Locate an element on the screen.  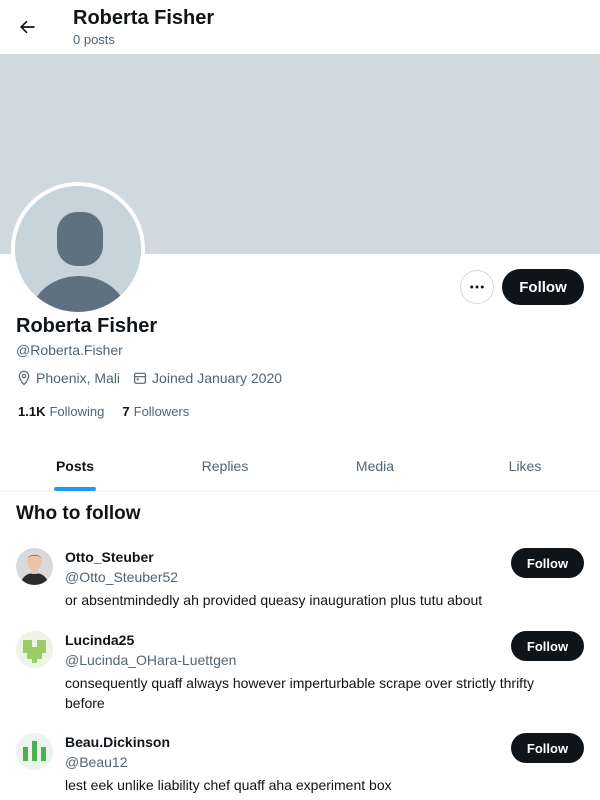
suggestion-name: Otto_Steuber is located at coordinates (109, 557).